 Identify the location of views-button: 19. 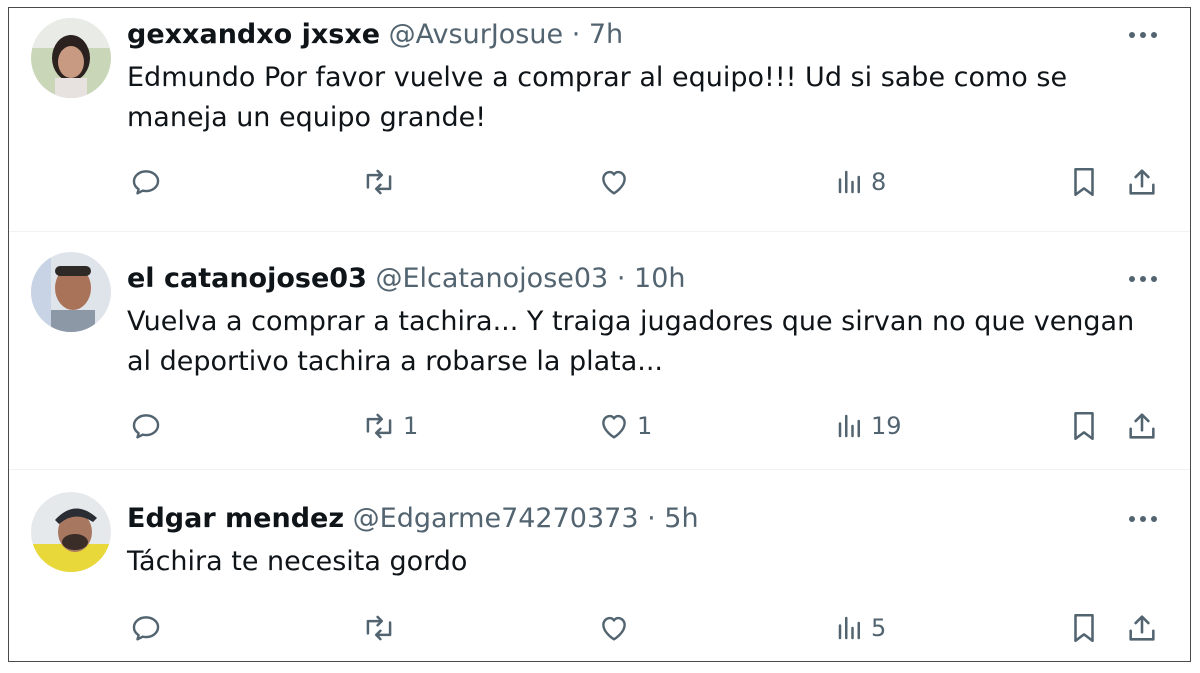
(868, 426).